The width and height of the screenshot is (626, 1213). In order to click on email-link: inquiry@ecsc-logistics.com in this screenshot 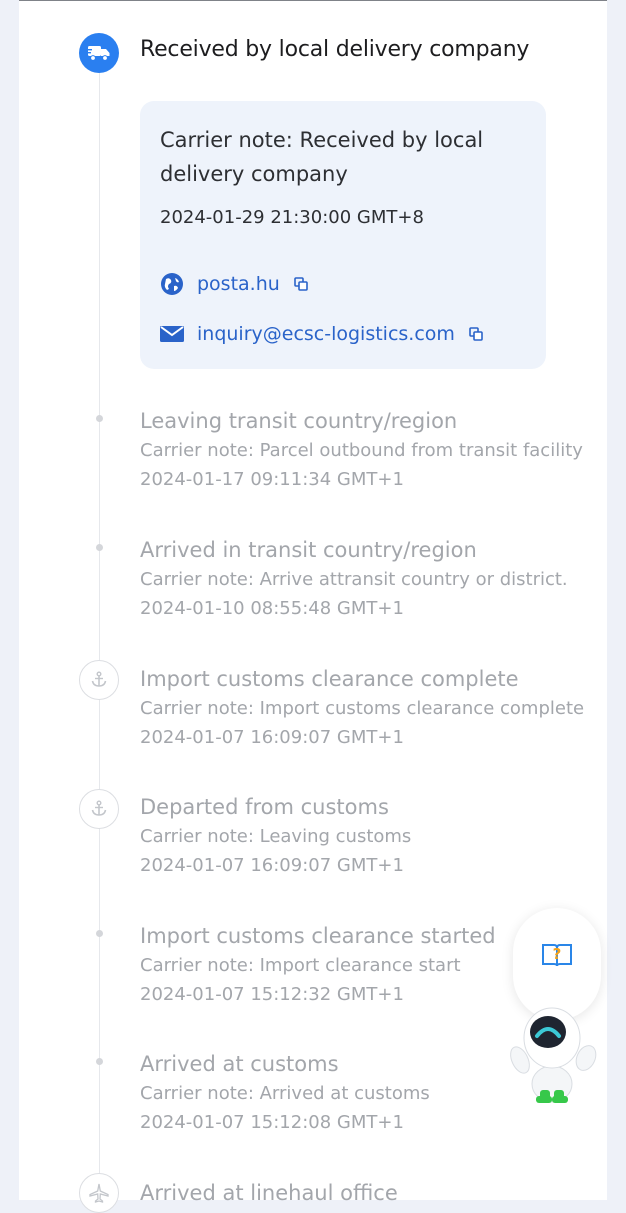, I will do `click(326, 334)`.